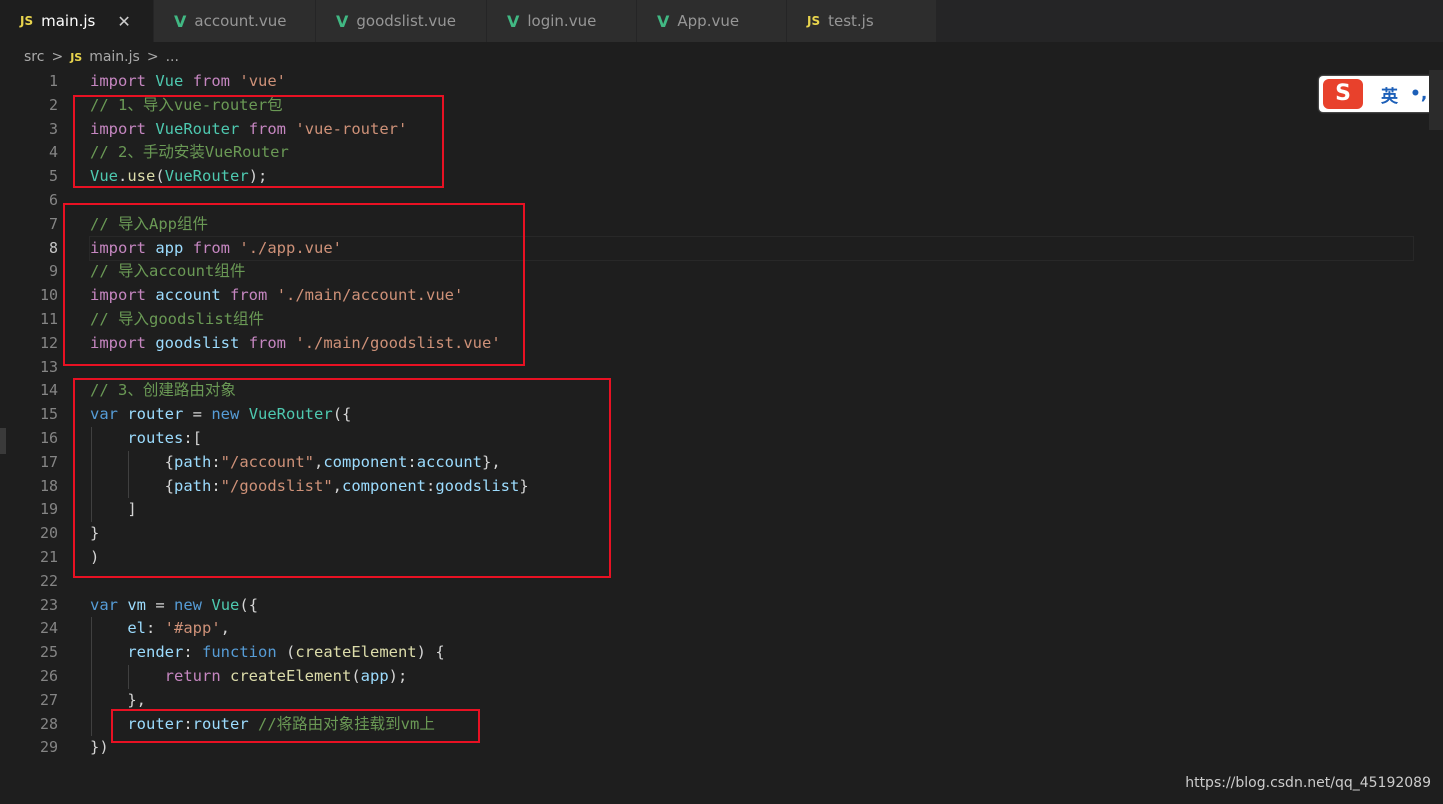 Image resolution: width=1443 pixels, height=804 pixels. I want to click on line-number: 27, so click(48, 699).